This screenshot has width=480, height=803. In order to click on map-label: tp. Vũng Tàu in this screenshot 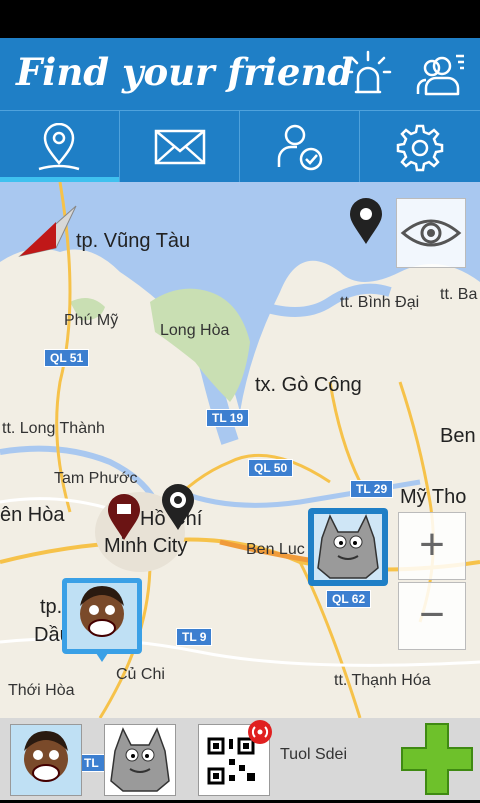, I will do `click(133, 241)`.